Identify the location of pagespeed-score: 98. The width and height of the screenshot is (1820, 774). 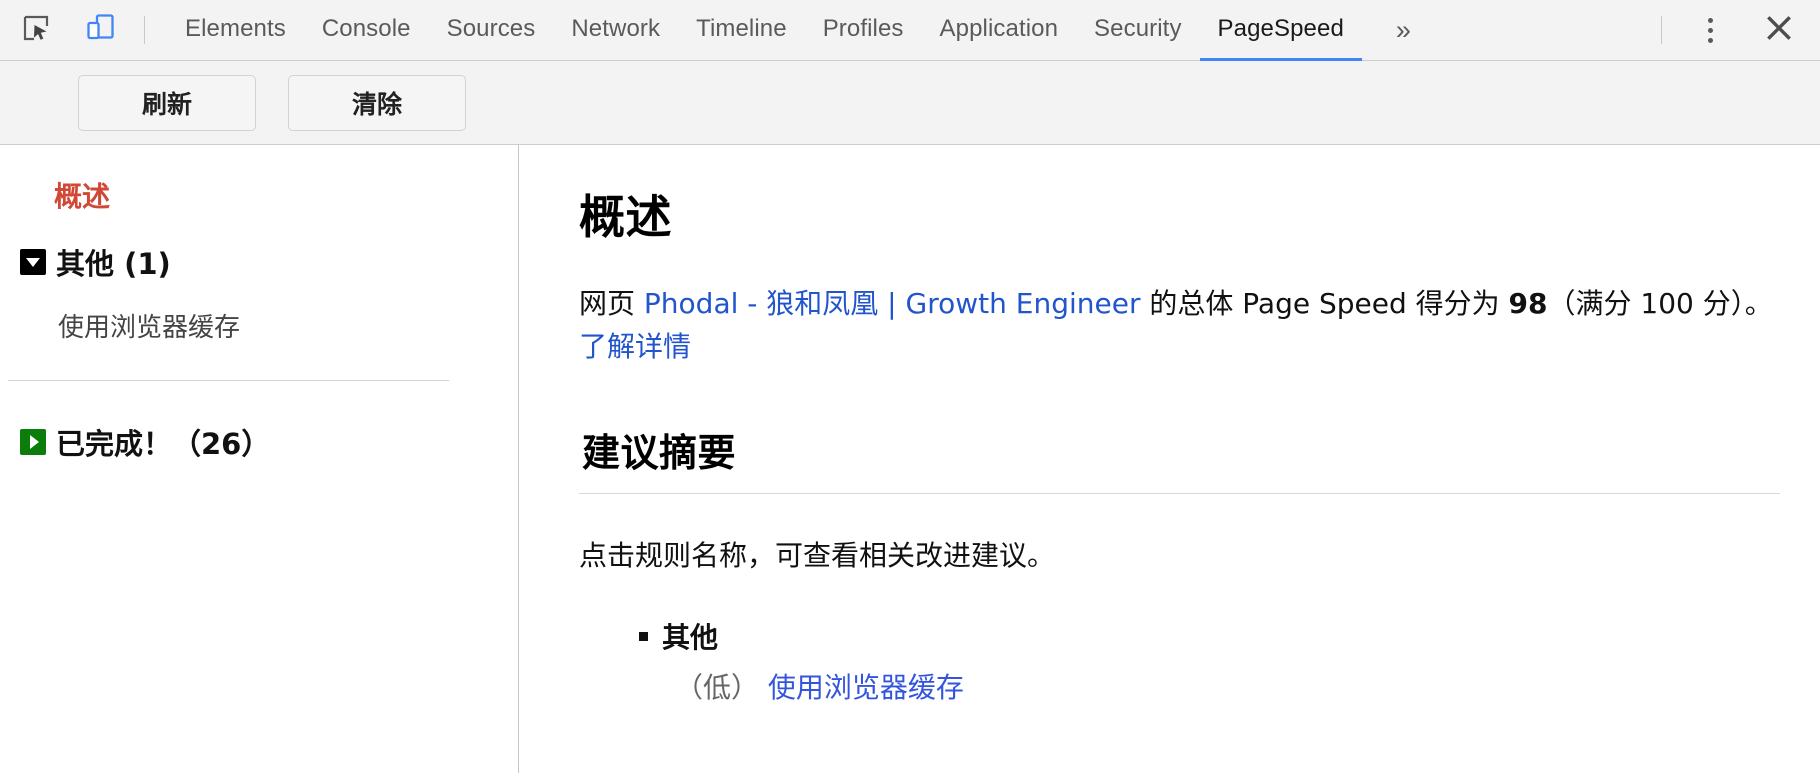
(1528, 303).